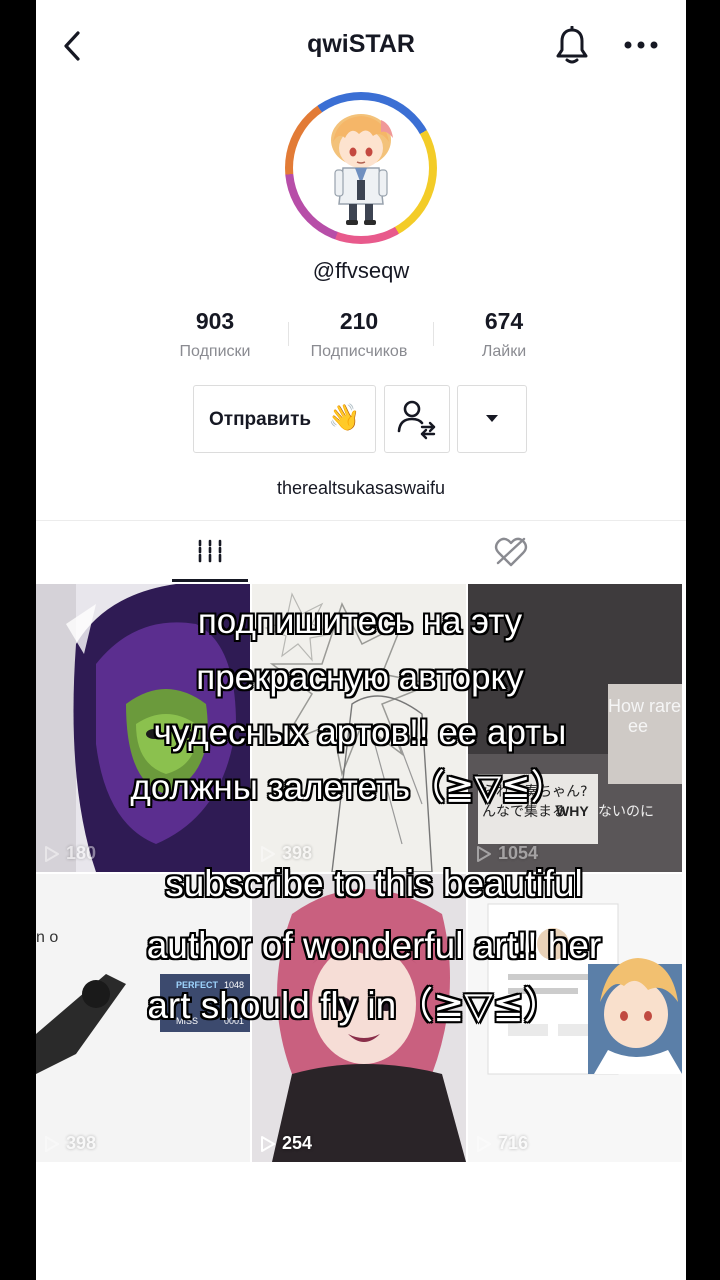 The width and height of the screenshot is (720, 1280). I want to click on message-button: Отправить 👋, so click(284, 419).